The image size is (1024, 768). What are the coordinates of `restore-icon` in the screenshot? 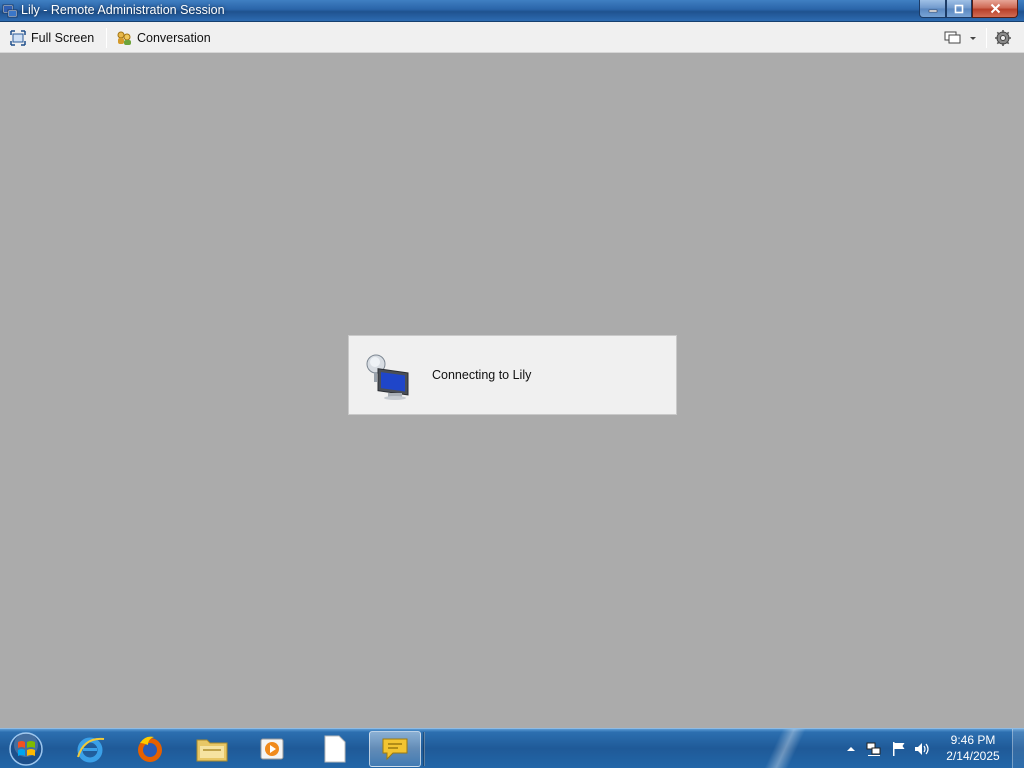 It's located at (959, 8).